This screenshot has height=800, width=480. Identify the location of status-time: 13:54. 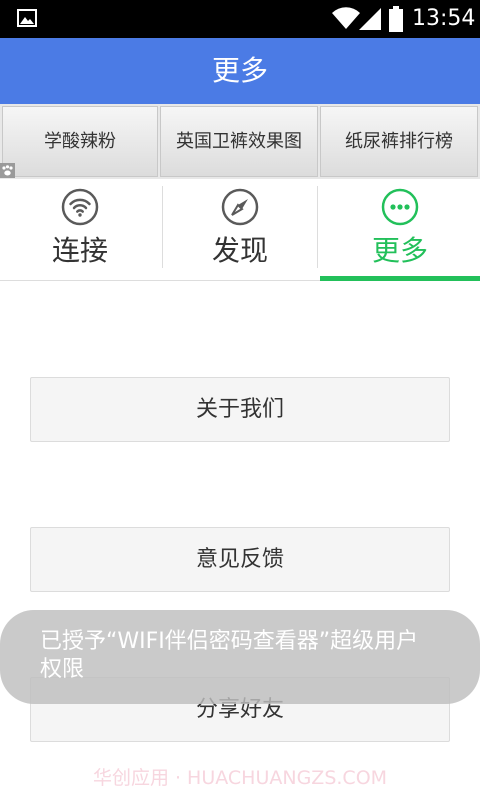
(444, 18).